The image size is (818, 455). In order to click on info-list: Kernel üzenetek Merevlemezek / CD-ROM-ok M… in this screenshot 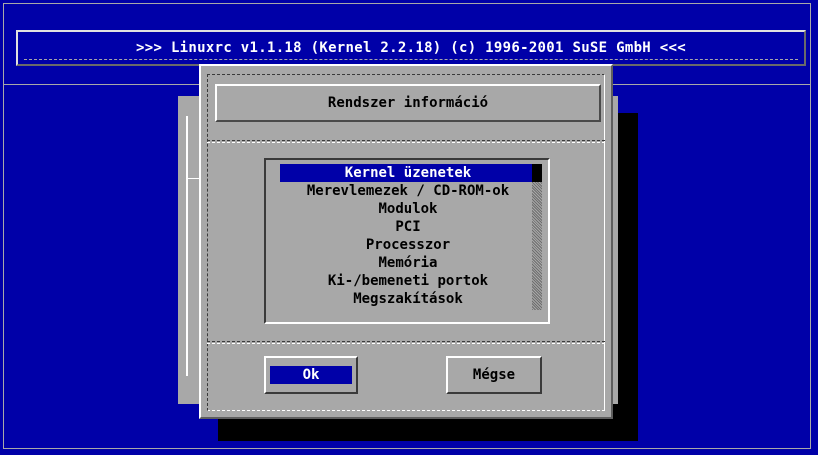, I will do `click(408, 236)`.